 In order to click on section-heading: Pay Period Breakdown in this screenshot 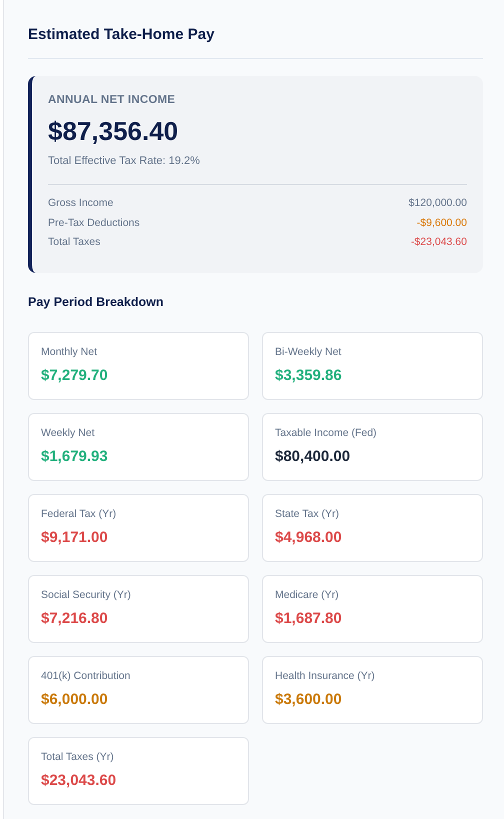, I will do `click(96, 301)`.